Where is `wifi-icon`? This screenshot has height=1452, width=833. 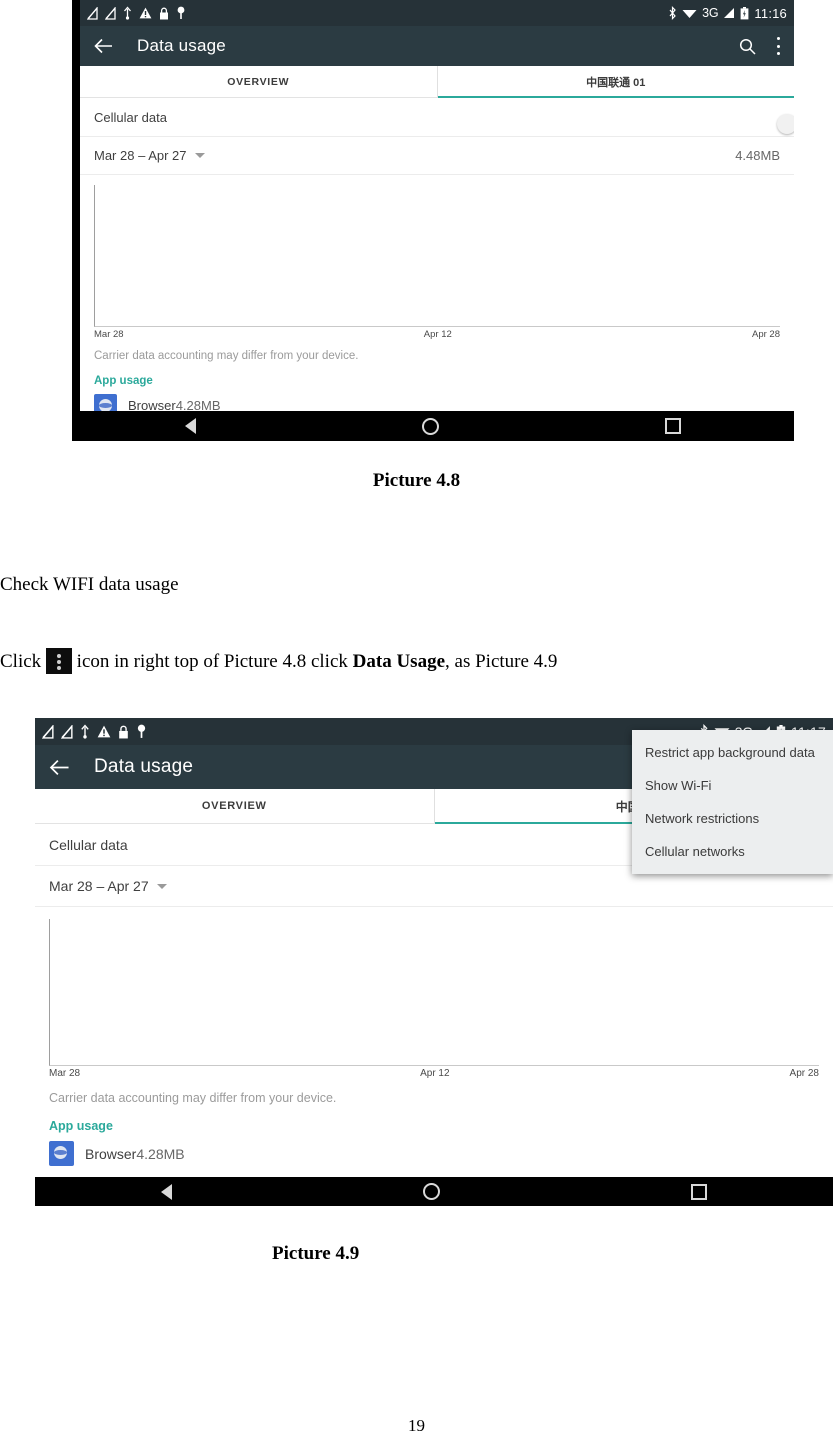
wifi-icon is located at coordinates (689, 14).